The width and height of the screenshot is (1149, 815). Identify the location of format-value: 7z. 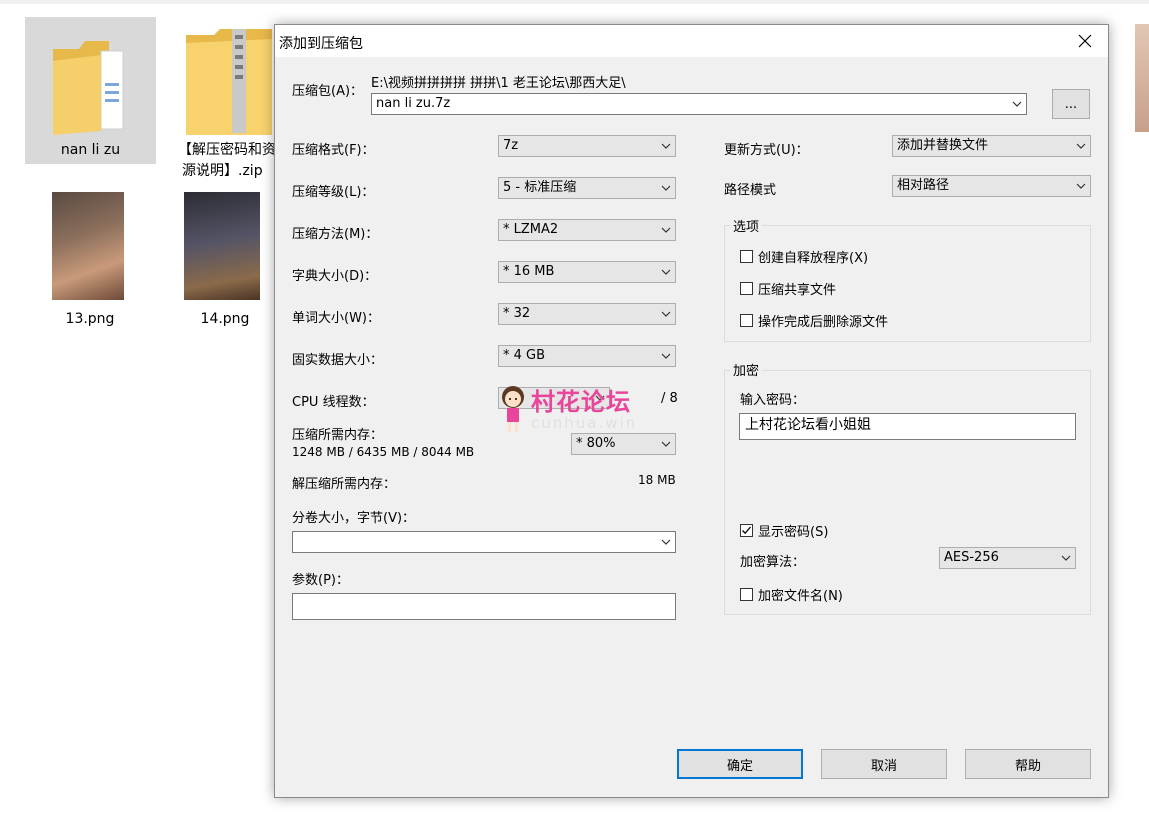
(511, 145).